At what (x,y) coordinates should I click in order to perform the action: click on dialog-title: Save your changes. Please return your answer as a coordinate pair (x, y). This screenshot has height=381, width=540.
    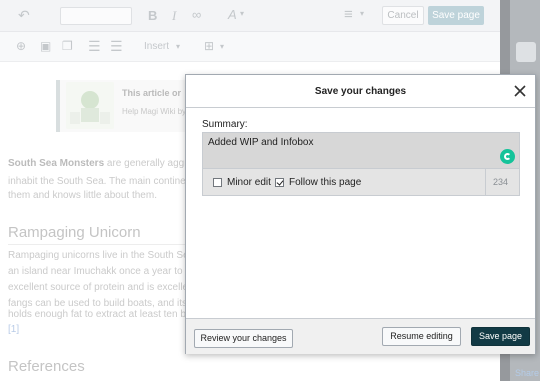
    Looking at the image, I should click on (360, 91).